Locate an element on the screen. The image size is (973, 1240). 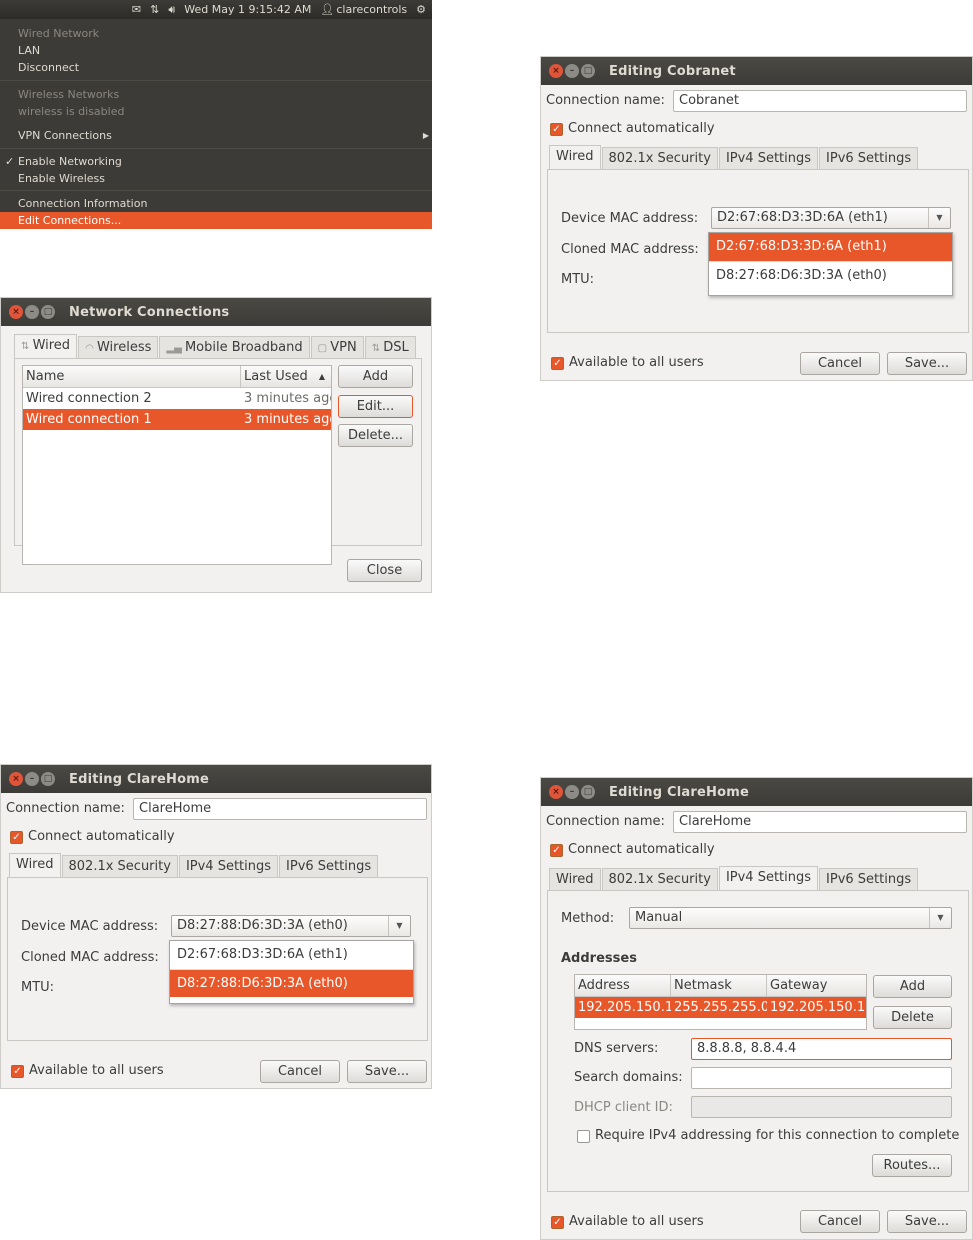
tab-mobile-broadband: ▂▄ Mobile Broadband is located at coordinates (234, 347).